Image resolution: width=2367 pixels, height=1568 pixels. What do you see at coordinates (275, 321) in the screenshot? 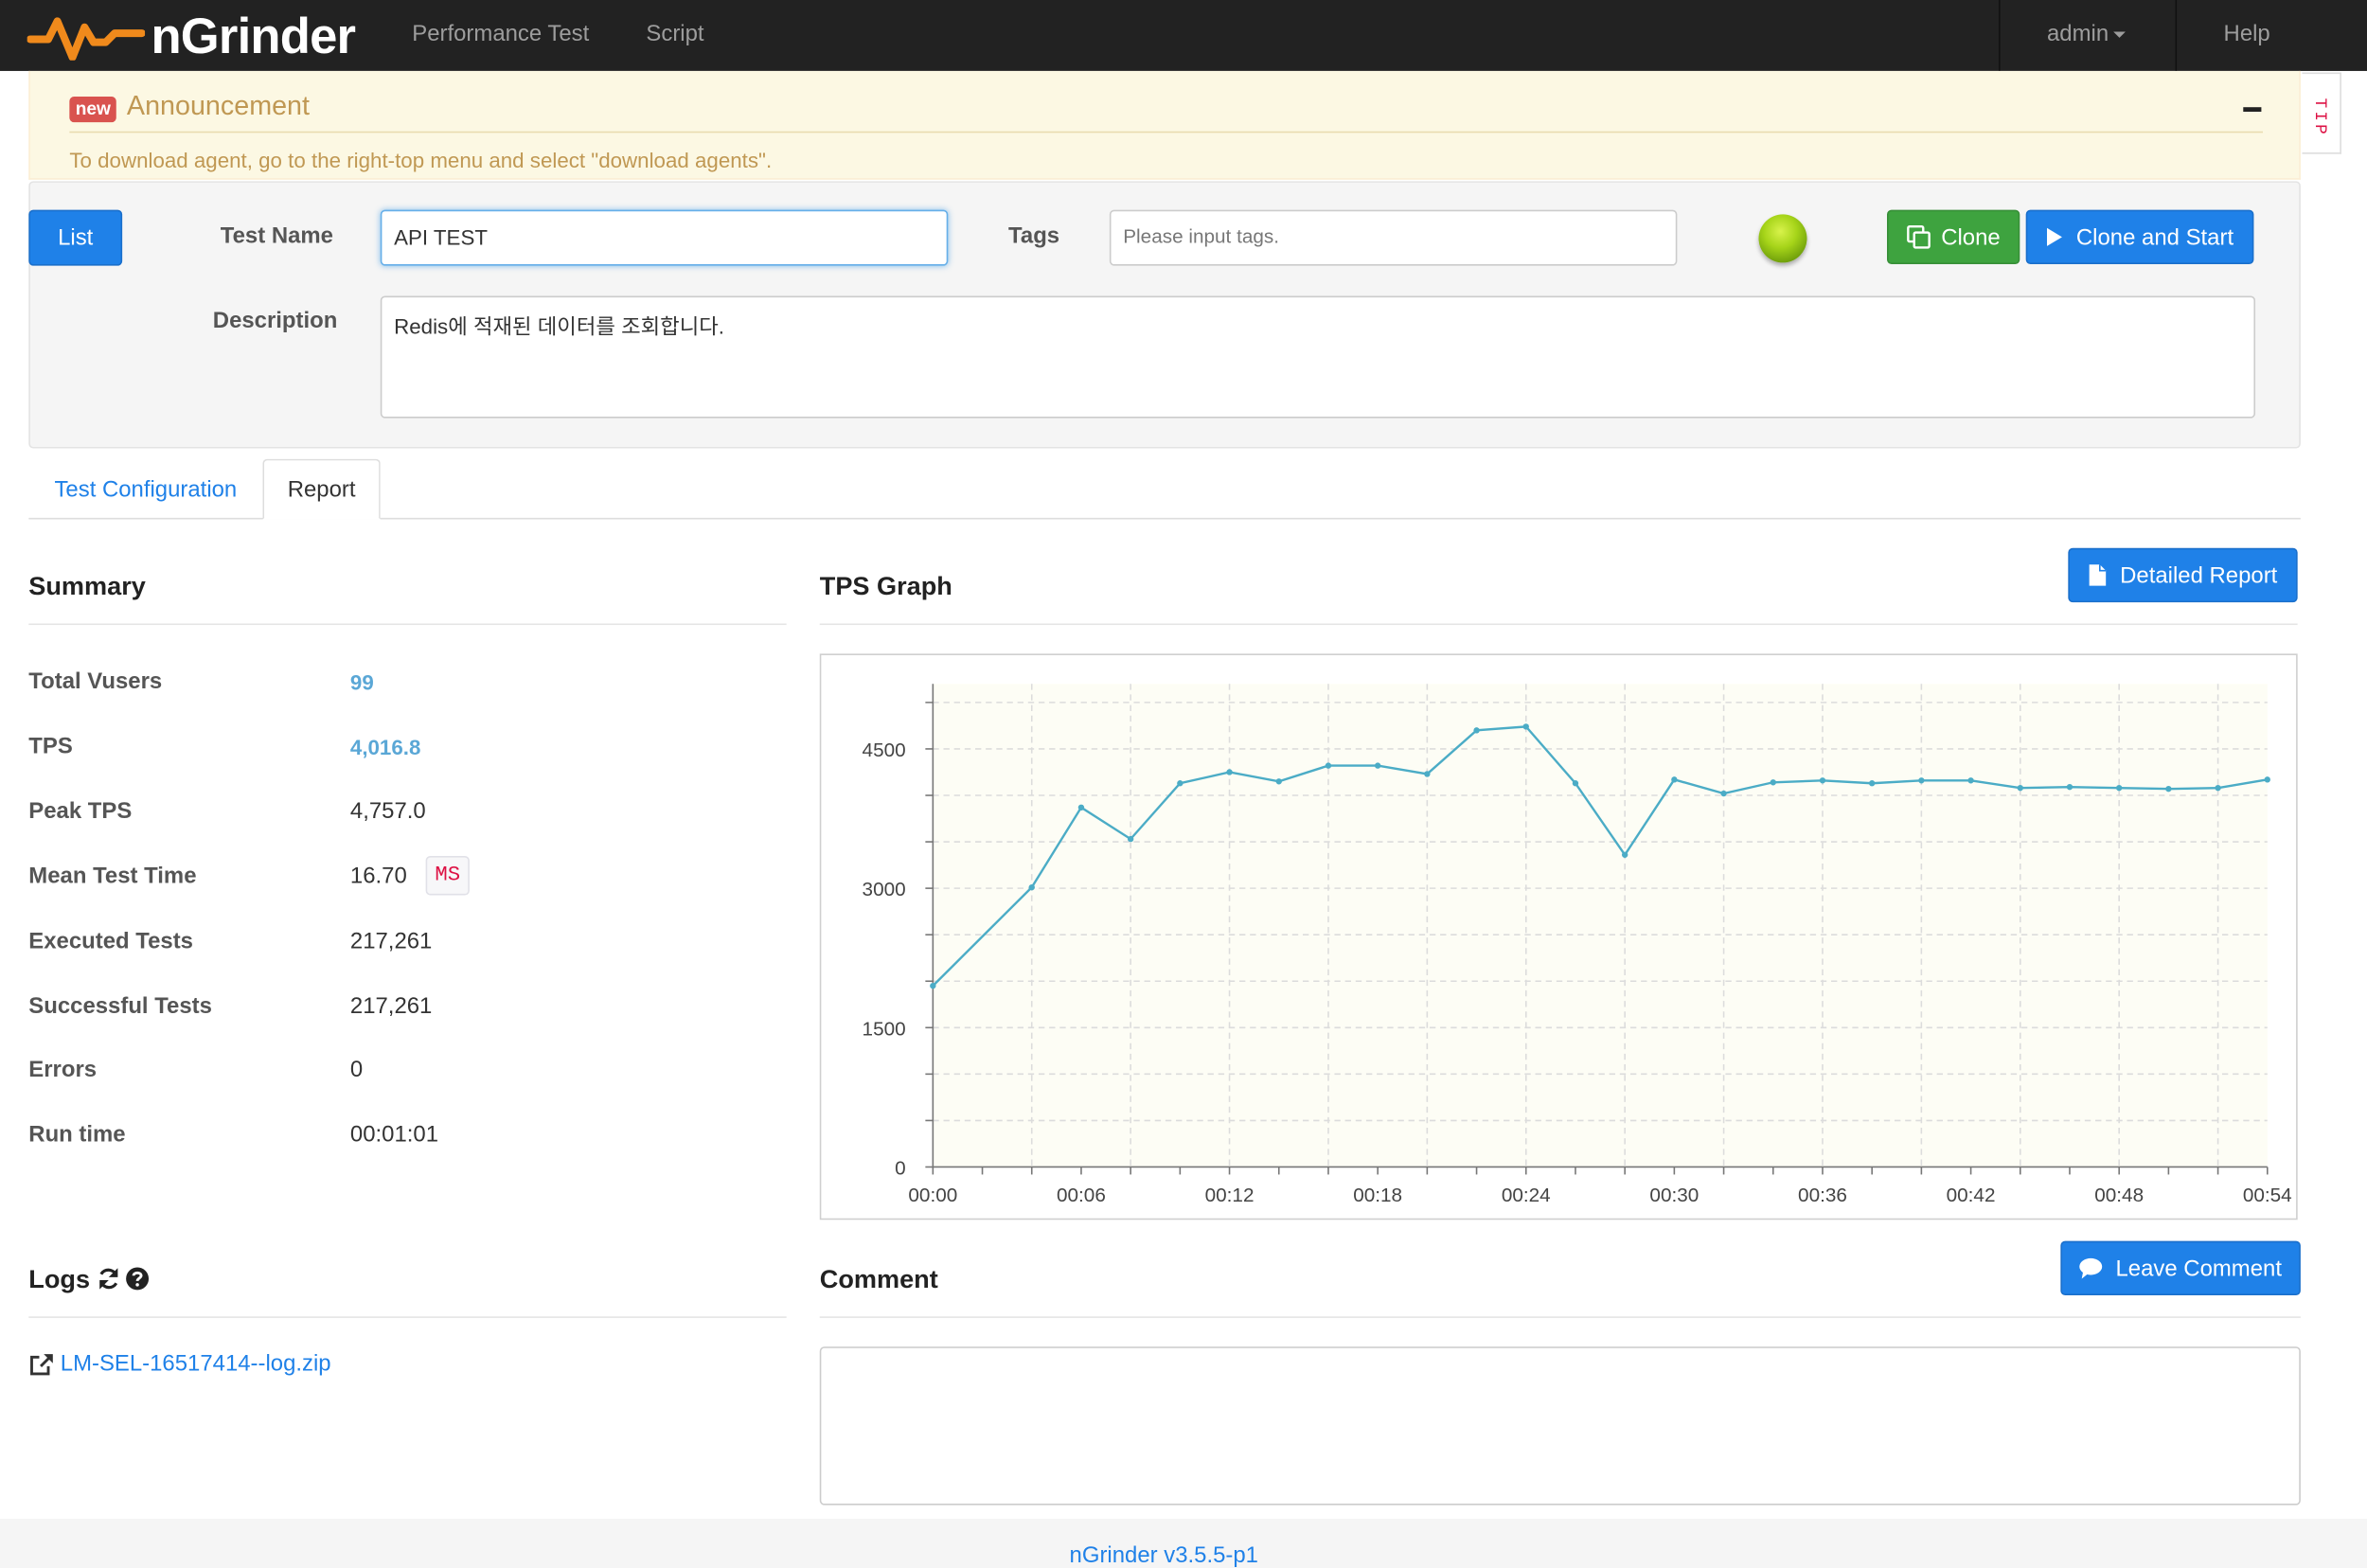
I see `description-label: Description` at bounding box center [275, 321].